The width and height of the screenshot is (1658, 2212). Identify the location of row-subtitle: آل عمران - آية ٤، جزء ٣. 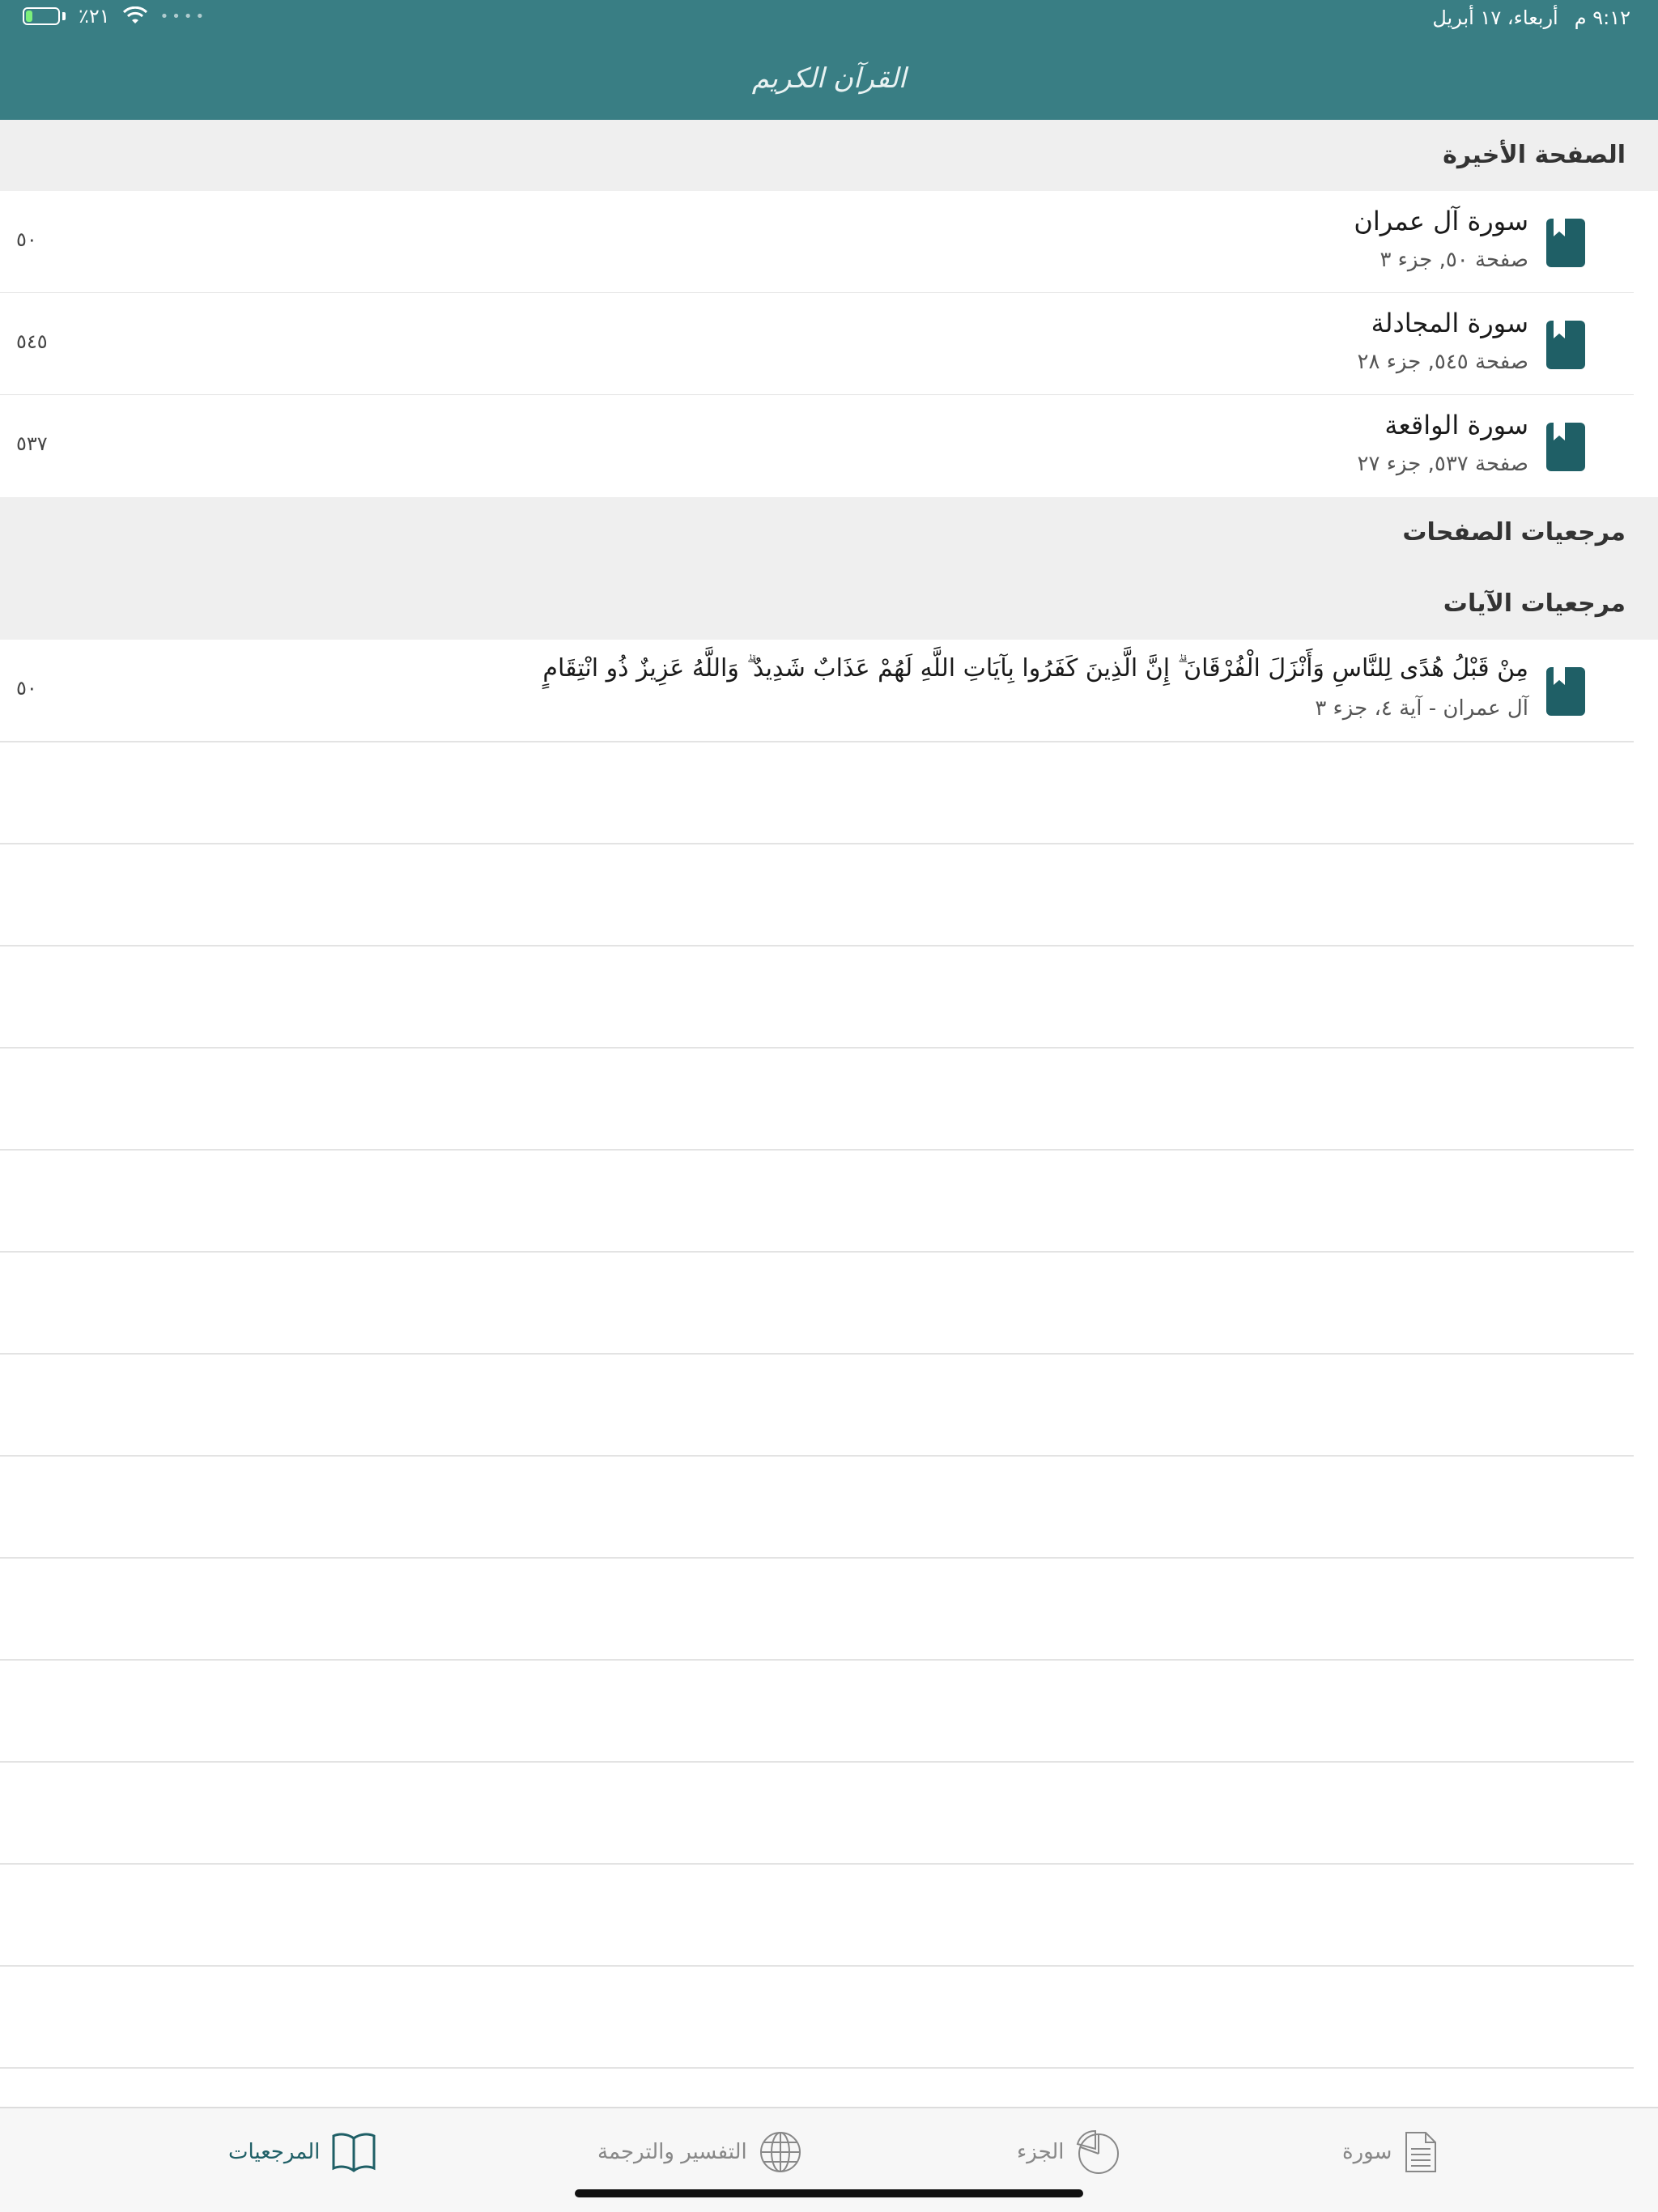
(1421, 708).